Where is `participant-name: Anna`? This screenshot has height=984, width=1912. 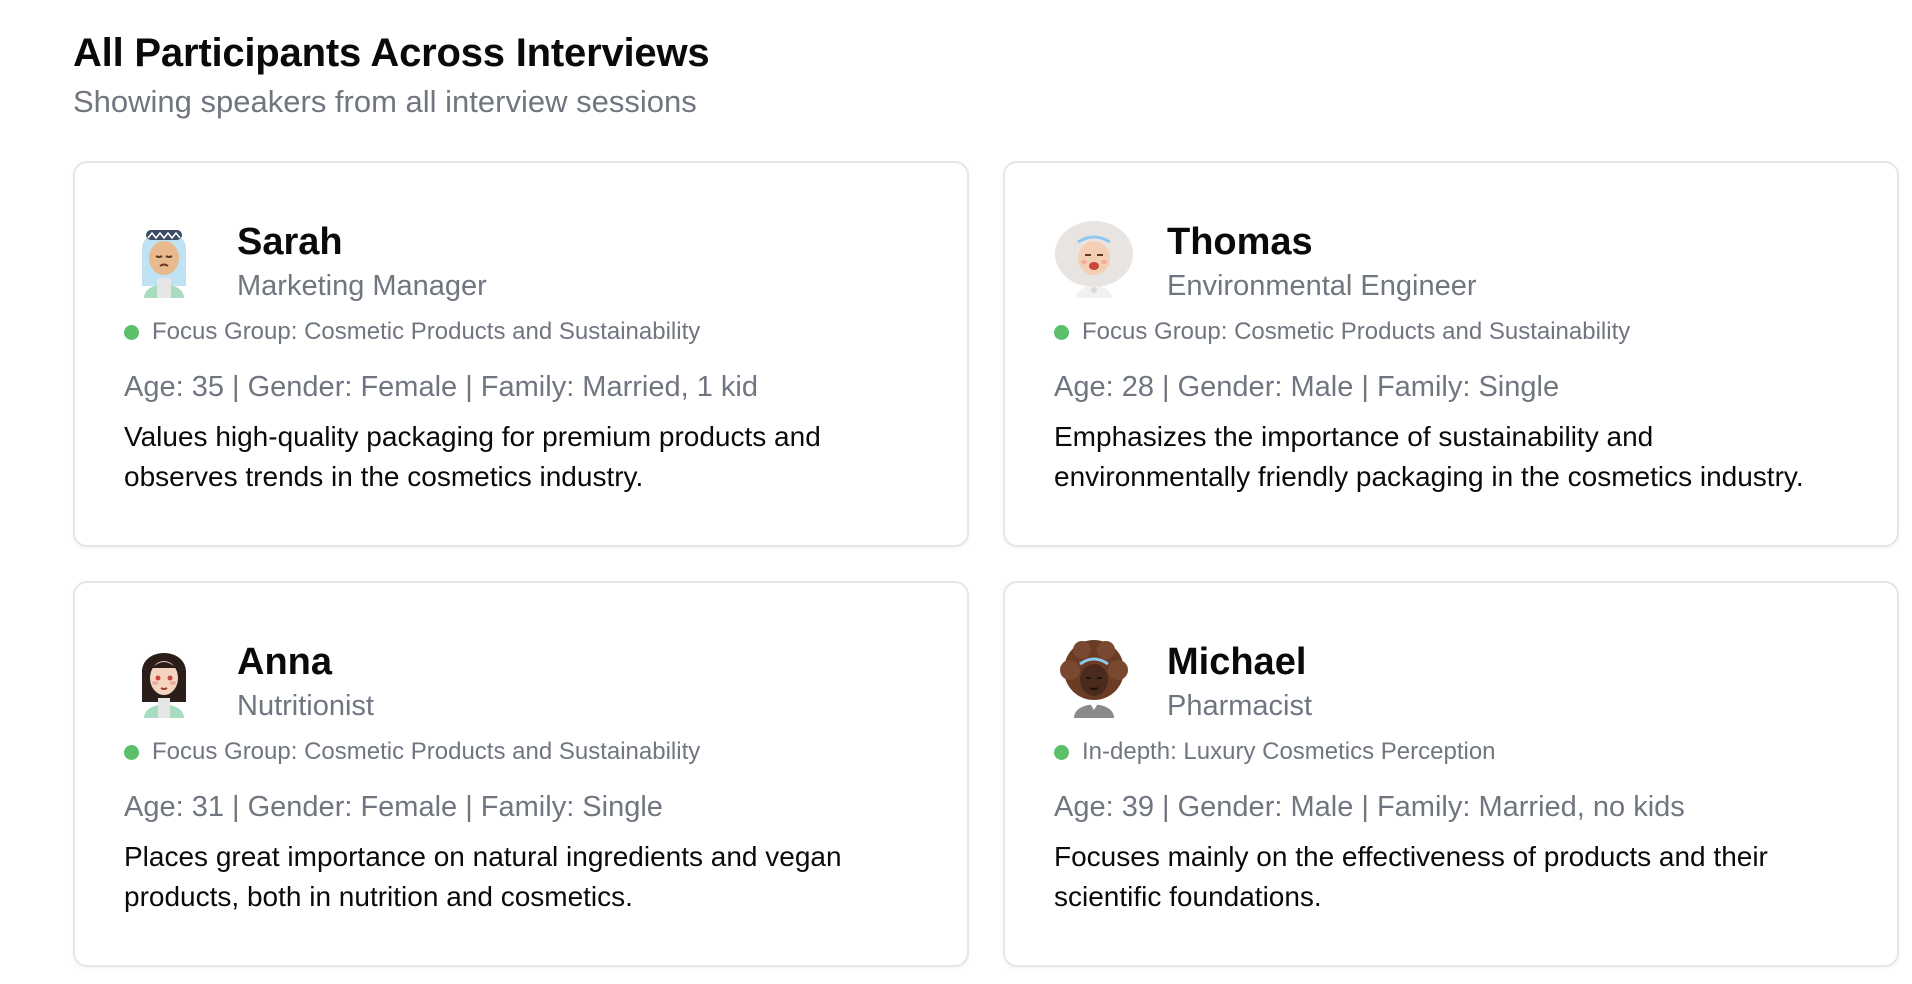 participant-name: Anna is located at coordinates (284, 662).